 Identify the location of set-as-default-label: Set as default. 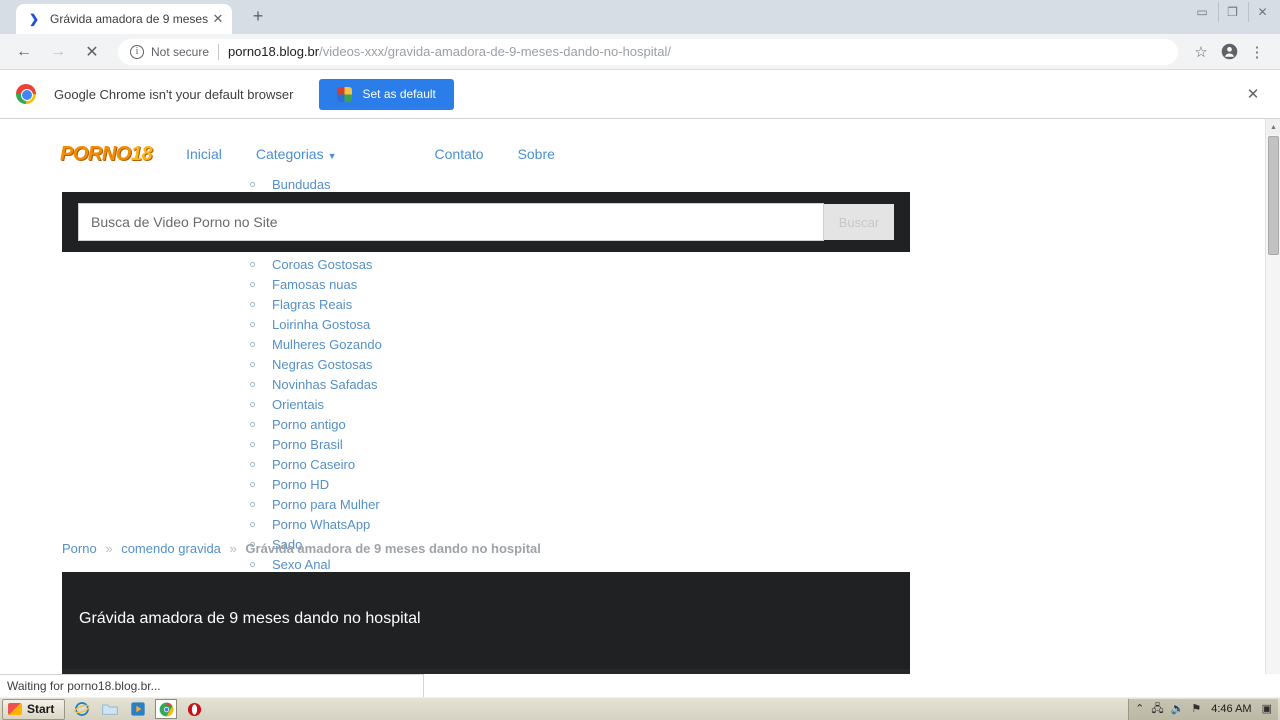
(399, 94).